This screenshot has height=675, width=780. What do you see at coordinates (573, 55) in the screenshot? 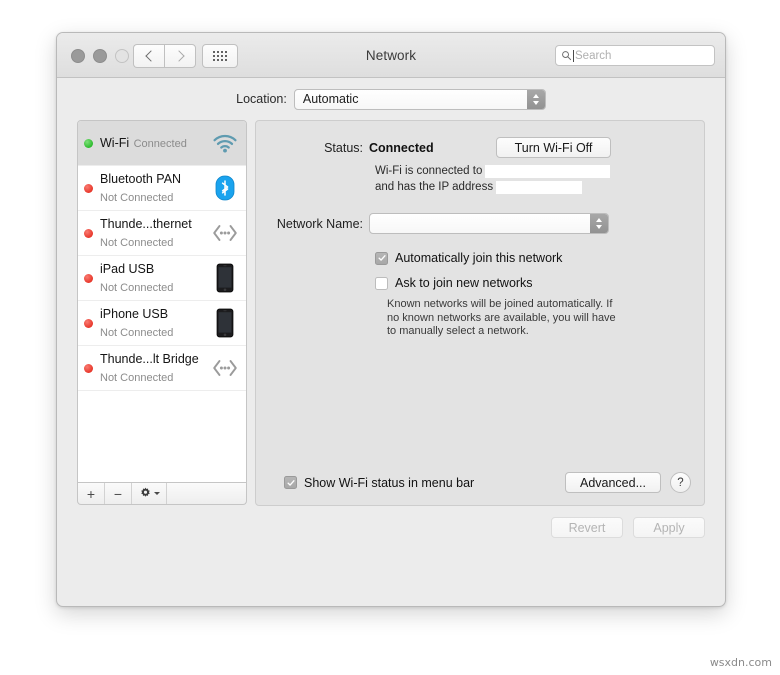
I see `text-cursor` at bounding box center [573, 55].